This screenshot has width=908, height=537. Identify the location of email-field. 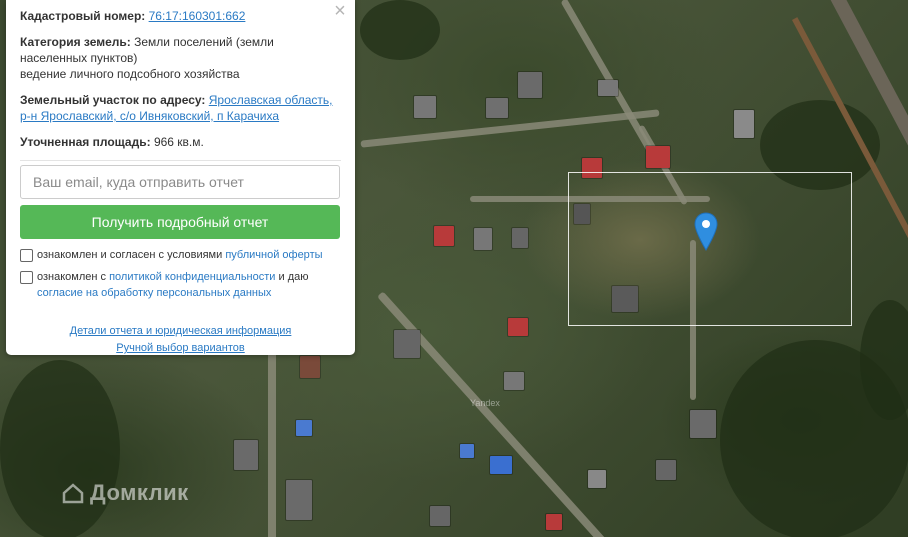
(180, 182).